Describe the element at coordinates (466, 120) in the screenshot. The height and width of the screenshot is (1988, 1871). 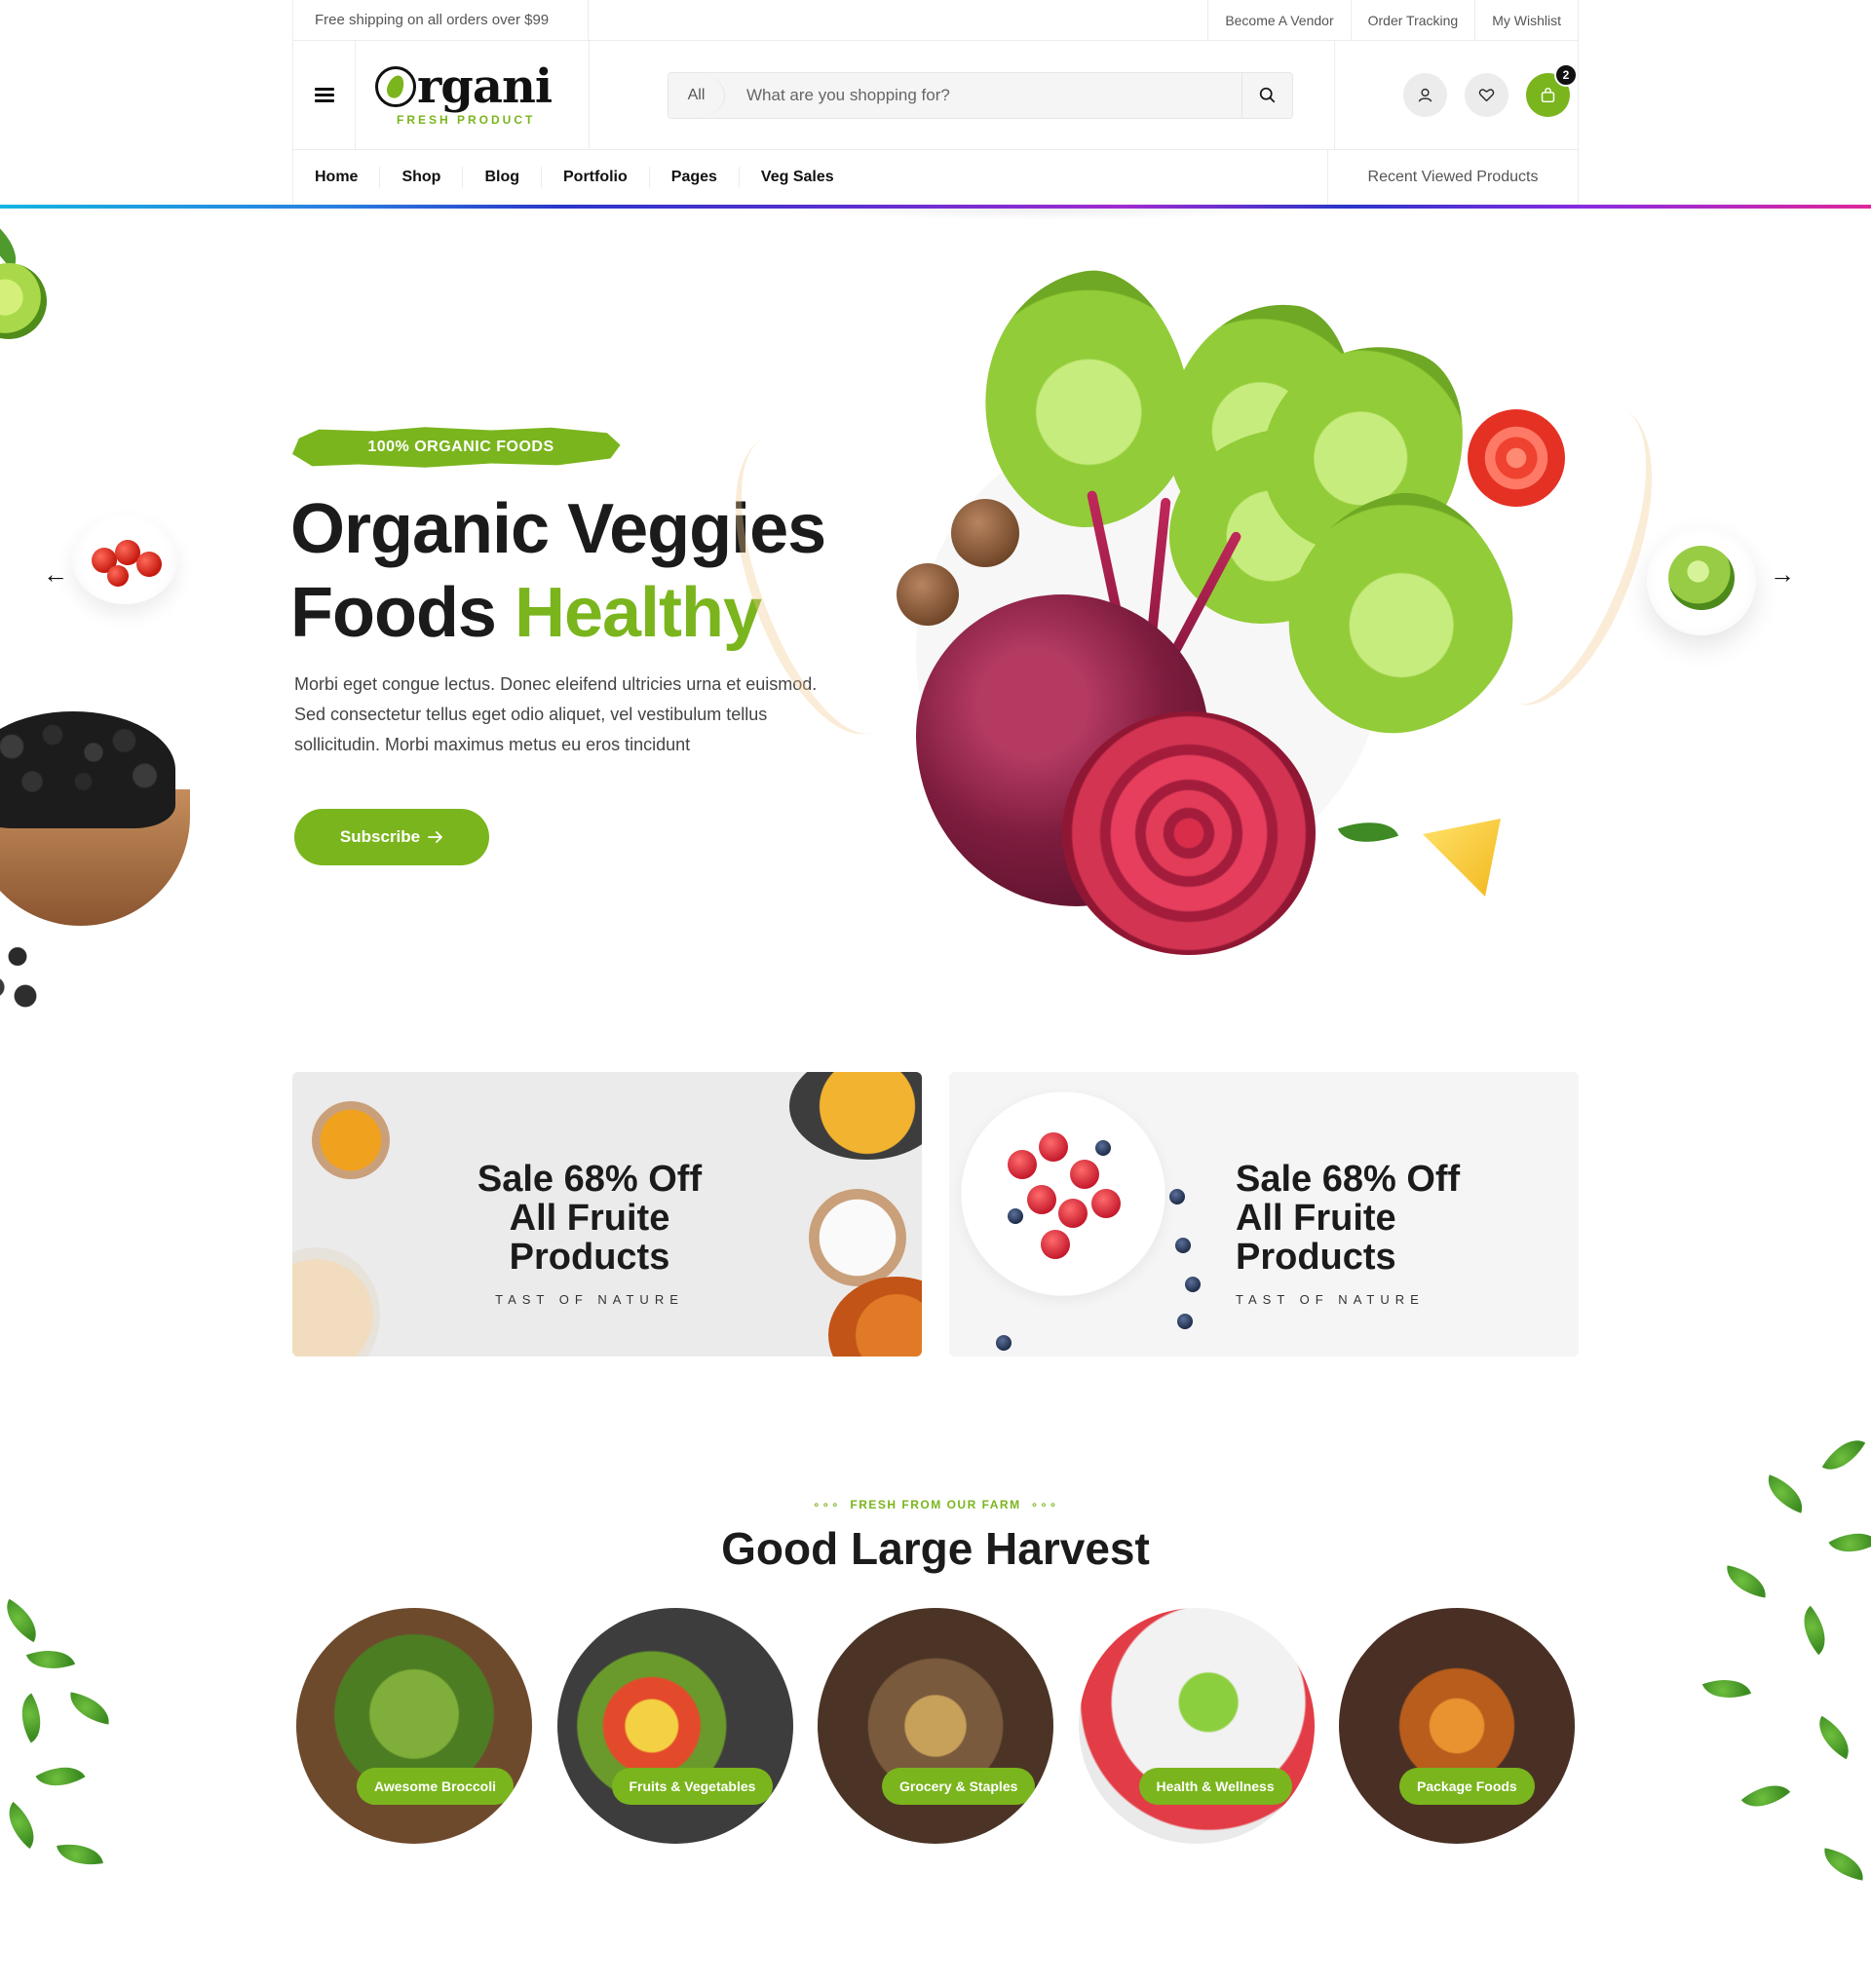
I see `logo-tagline: FRESH PRODUCT` at that location.